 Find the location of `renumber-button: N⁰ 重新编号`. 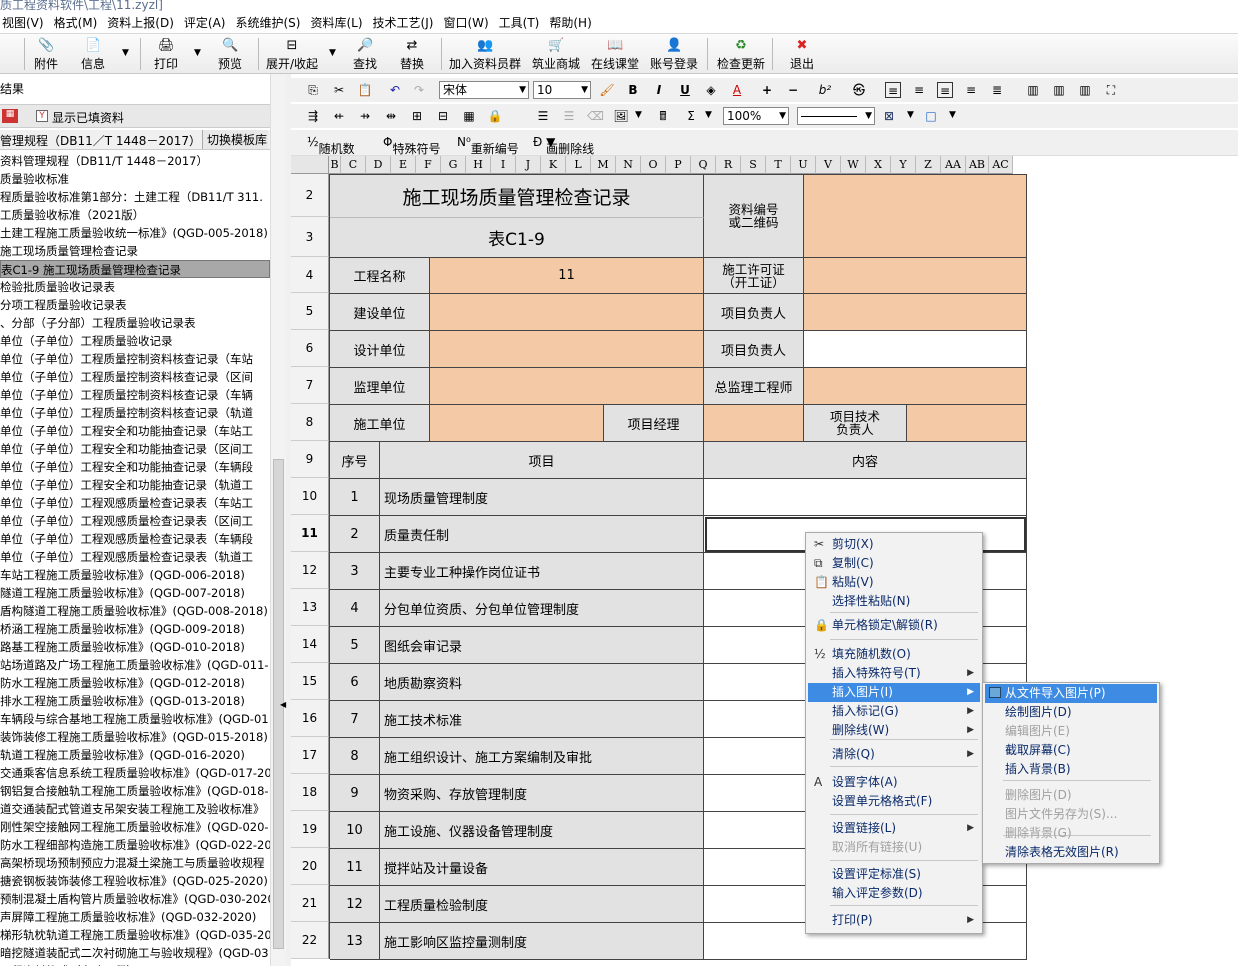

renumber-button: N⁰ 重新编号 is located at coordinates (488, 145).